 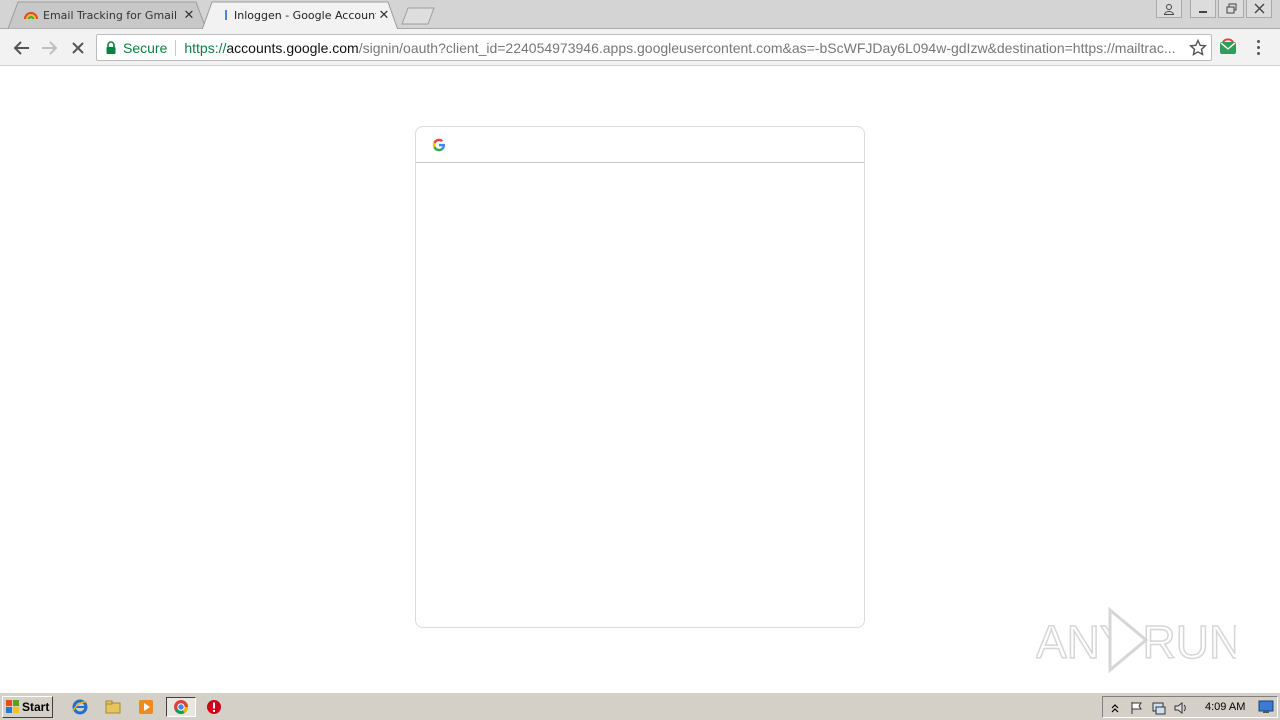 I want to click on forward-button, so click(x=49, y=48).